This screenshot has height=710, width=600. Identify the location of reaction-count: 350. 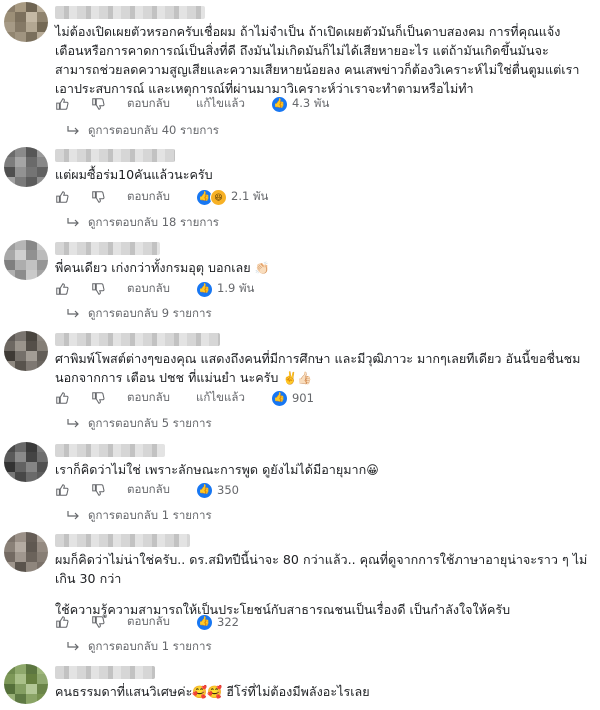
(228, 490).